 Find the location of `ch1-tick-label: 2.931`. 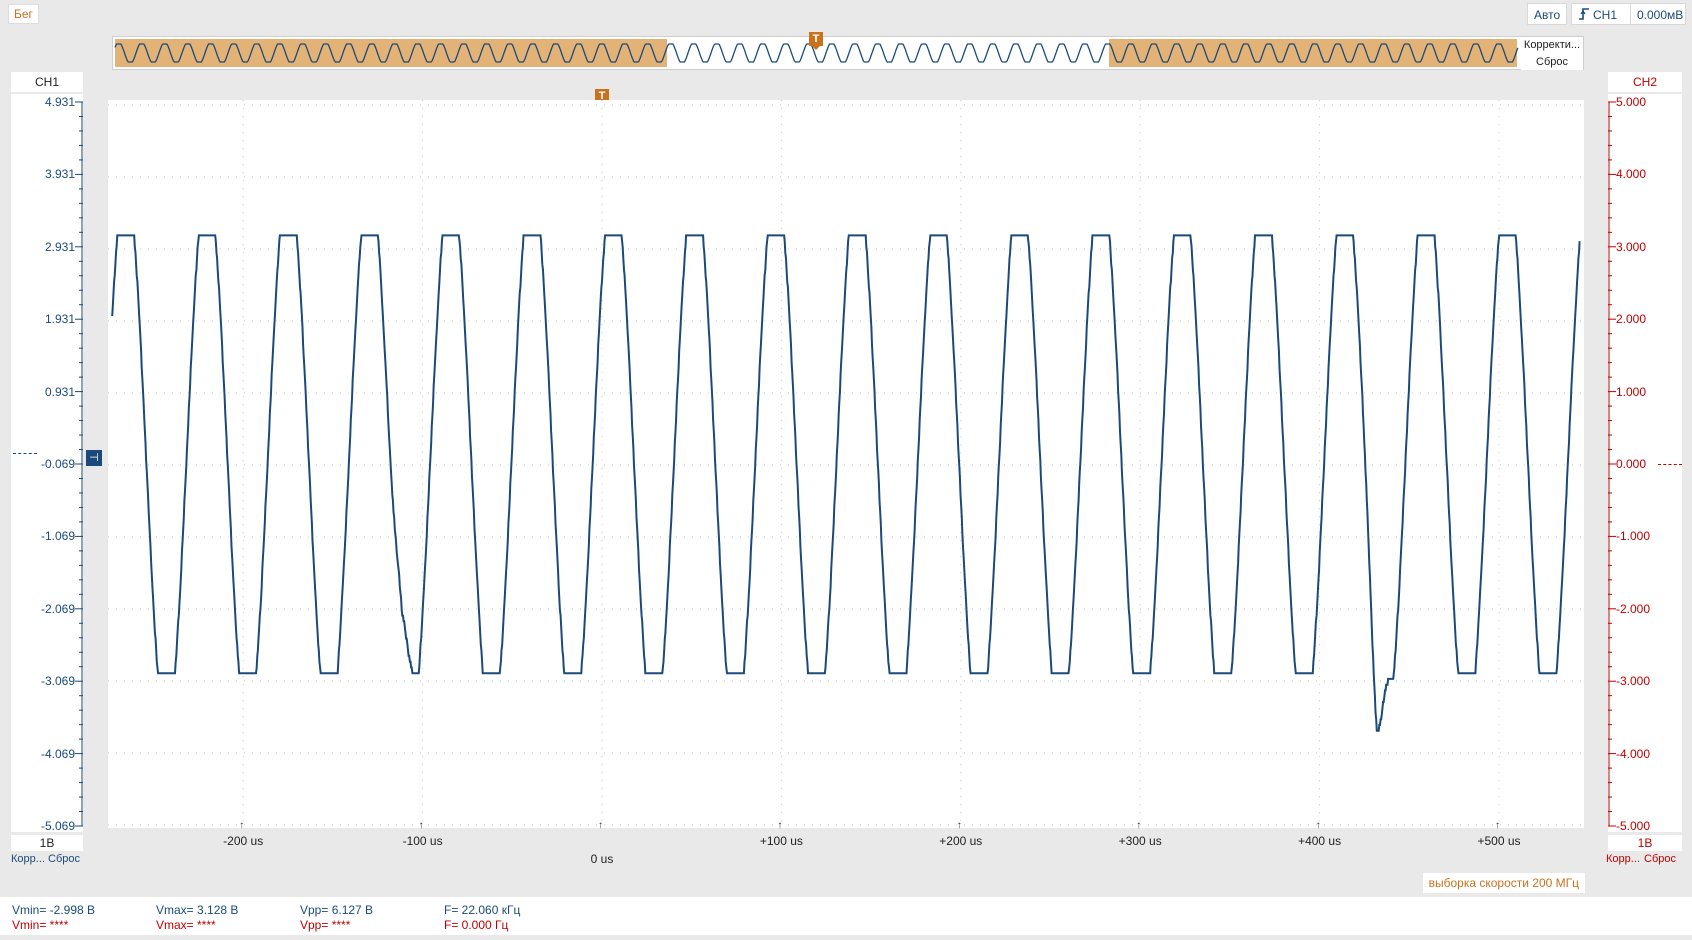

ch1-tick-label: 2.931 is located at coordinates (59, 246).